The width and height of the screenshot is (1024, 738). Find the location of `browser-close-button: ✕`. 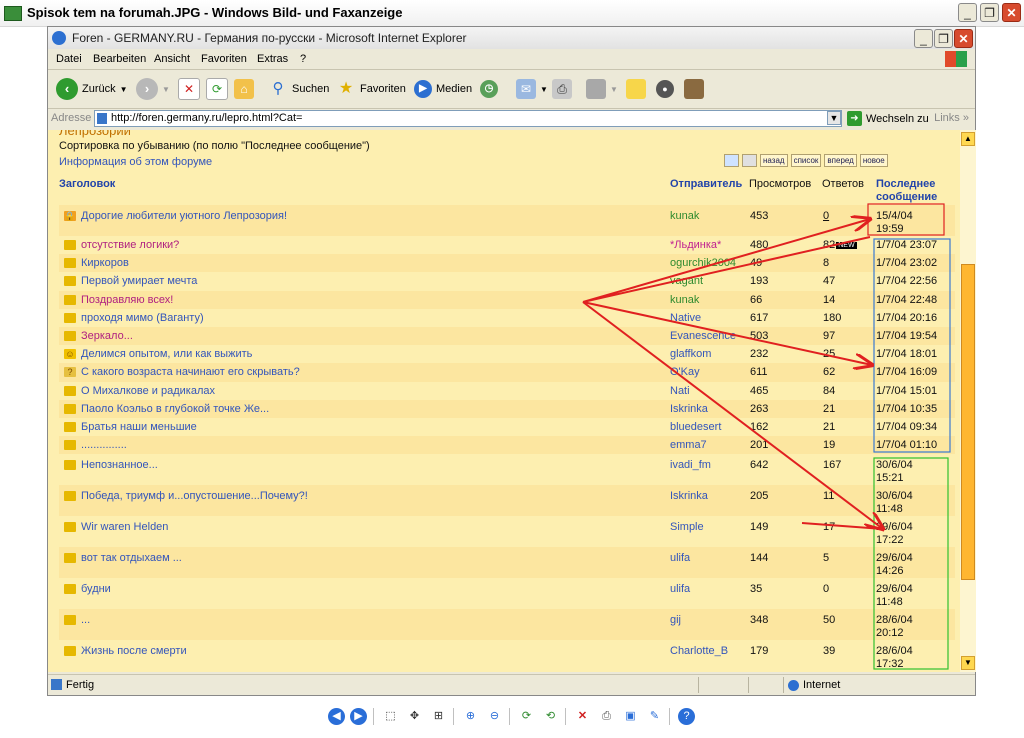

browser-close-button: ✕ is located at coordinates (963, 38).